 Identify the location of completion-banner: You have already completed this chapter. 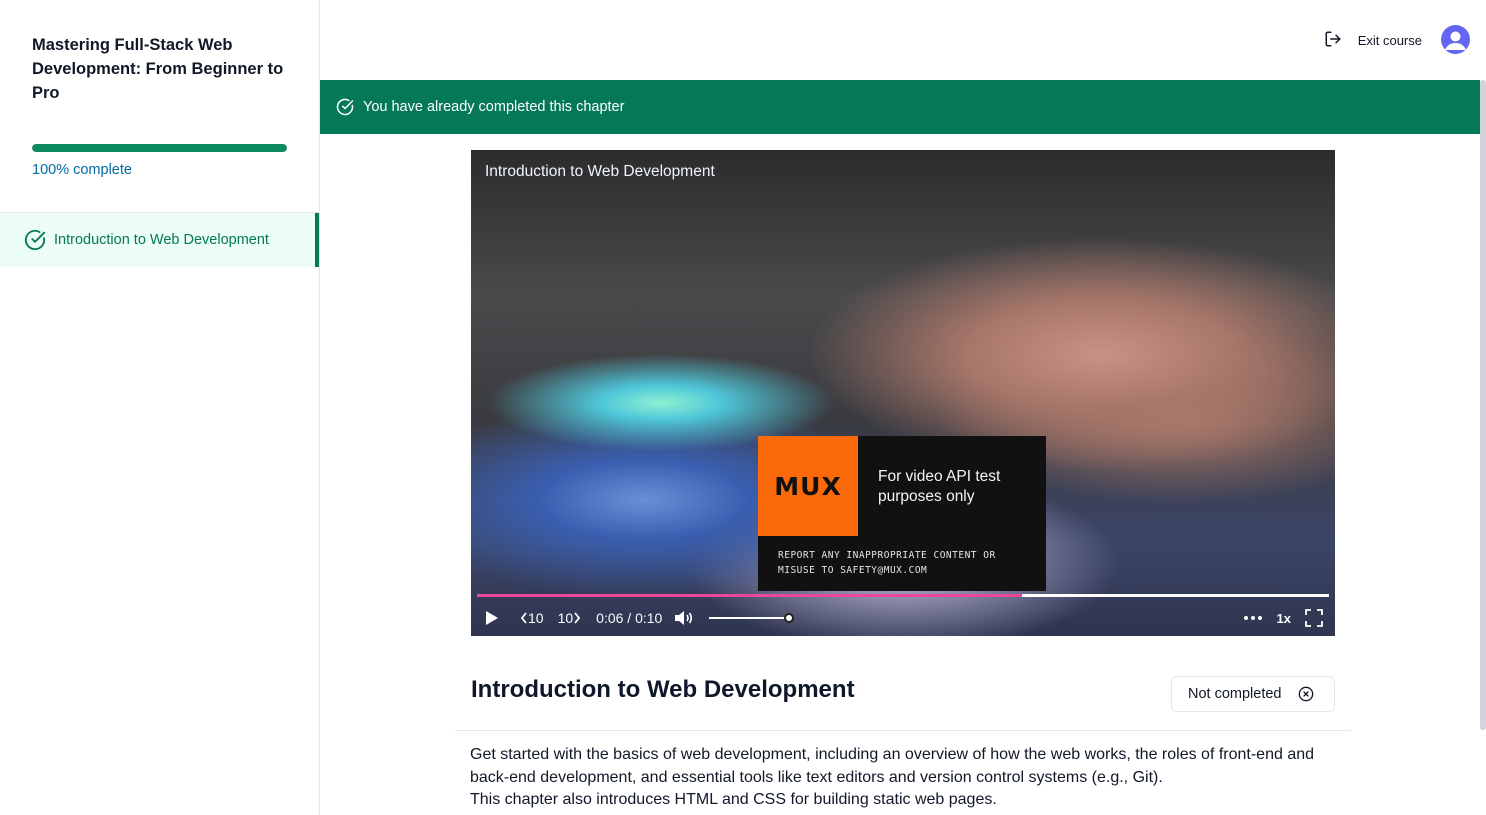
(903, 107).